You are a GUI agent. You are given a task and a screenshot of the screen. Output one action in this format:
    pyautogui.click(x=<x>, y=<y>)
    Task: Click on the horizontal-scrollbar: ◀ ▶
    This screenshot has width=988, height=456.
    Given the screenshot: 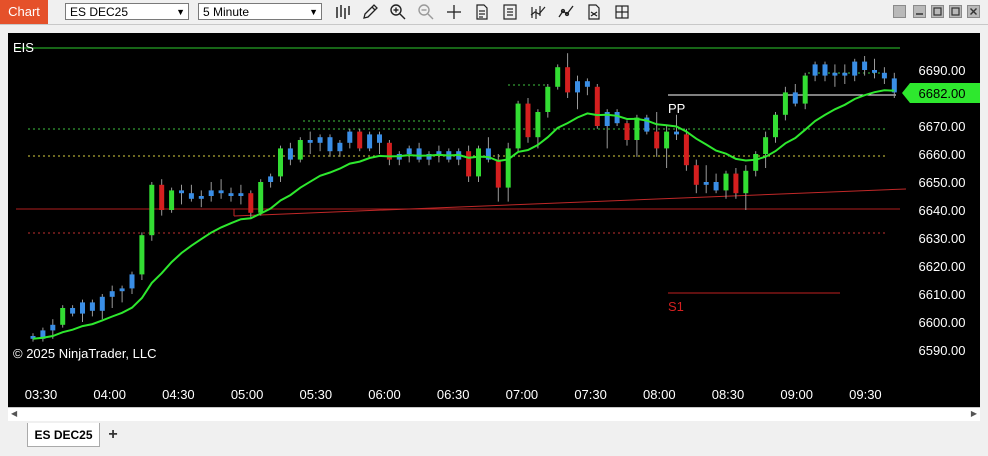 What is the action you would take?
    pyautogui.click(x=494, y=414)
    